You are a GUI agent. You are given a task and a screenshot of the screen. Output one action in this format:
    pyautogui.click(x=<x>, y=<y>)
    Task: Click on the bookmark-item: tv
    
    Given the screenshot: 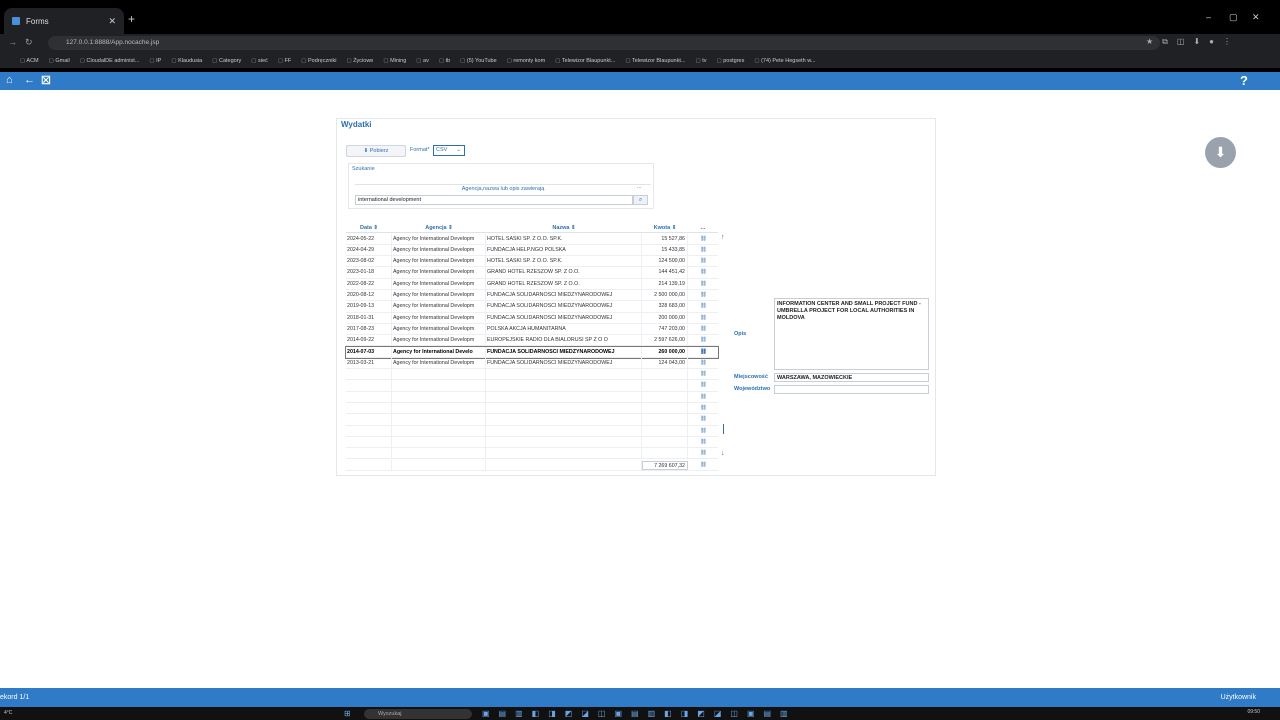 What is the action you would take?
    pyautogui.click(x=700, y=61)
    